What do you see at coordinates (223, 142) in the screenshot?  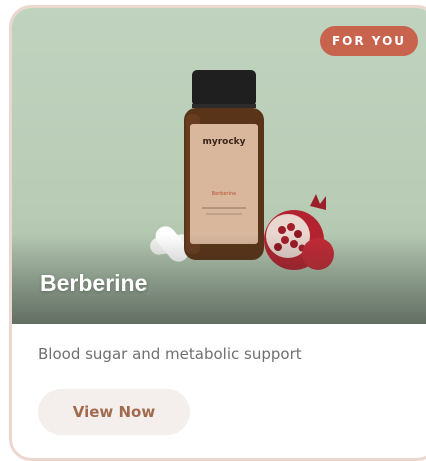 I see `bottle-brand-text: myrocky` at bounding box center [223, 142].